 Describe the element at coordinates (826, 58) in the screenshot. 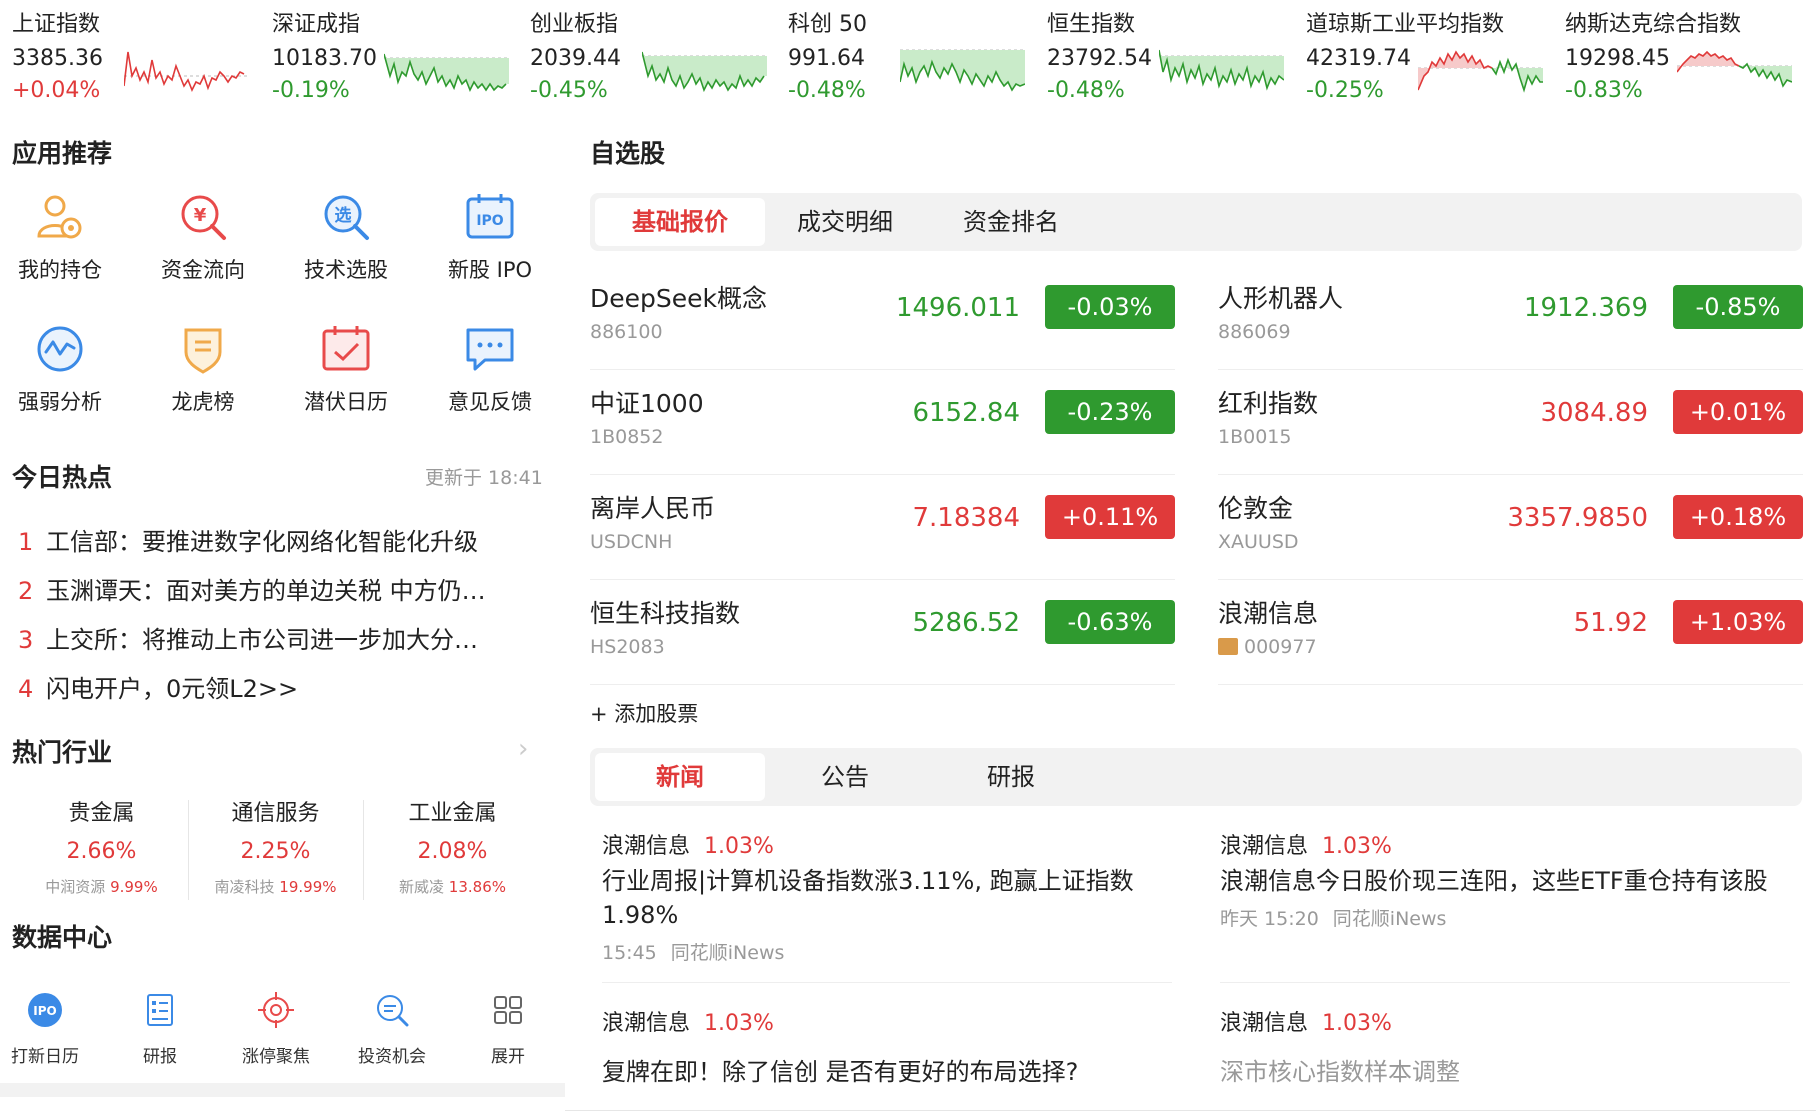

I see `index-value: 991.64` at that location.